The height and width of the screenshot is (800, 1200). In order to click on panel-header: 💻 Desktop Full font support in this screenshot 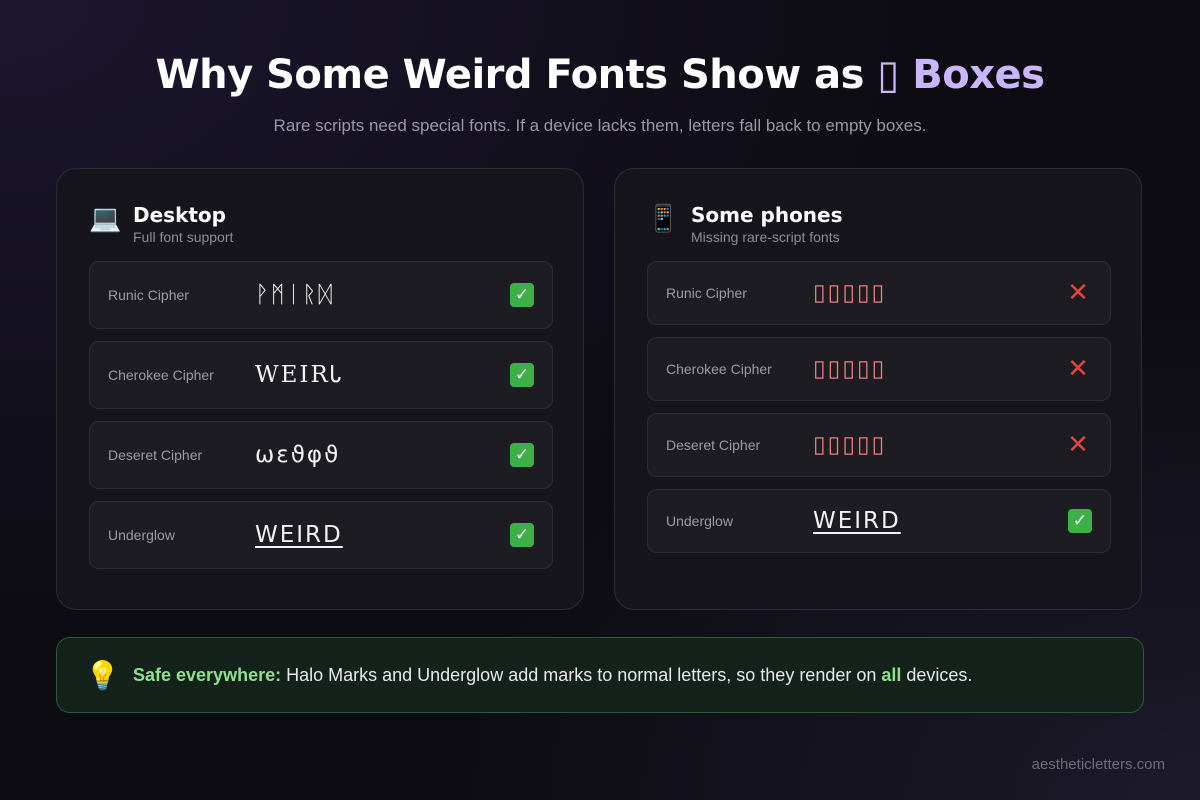, I will do `click(161, 224)`.